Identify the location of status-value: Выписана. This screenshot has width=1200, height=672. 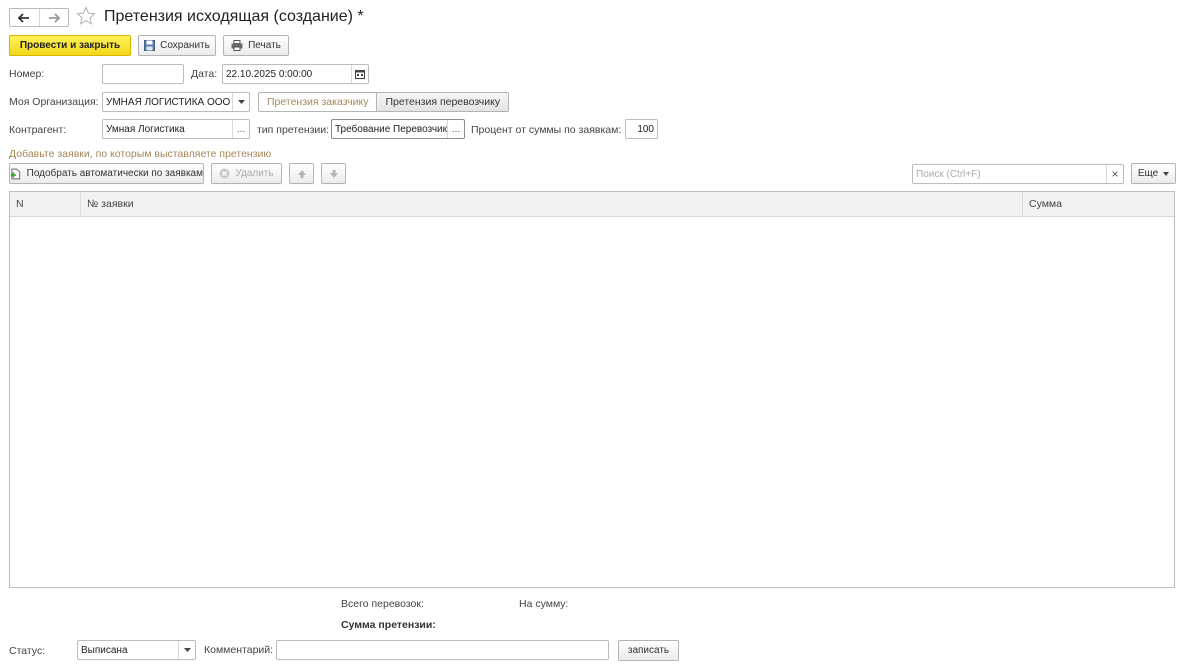
(104, 650).